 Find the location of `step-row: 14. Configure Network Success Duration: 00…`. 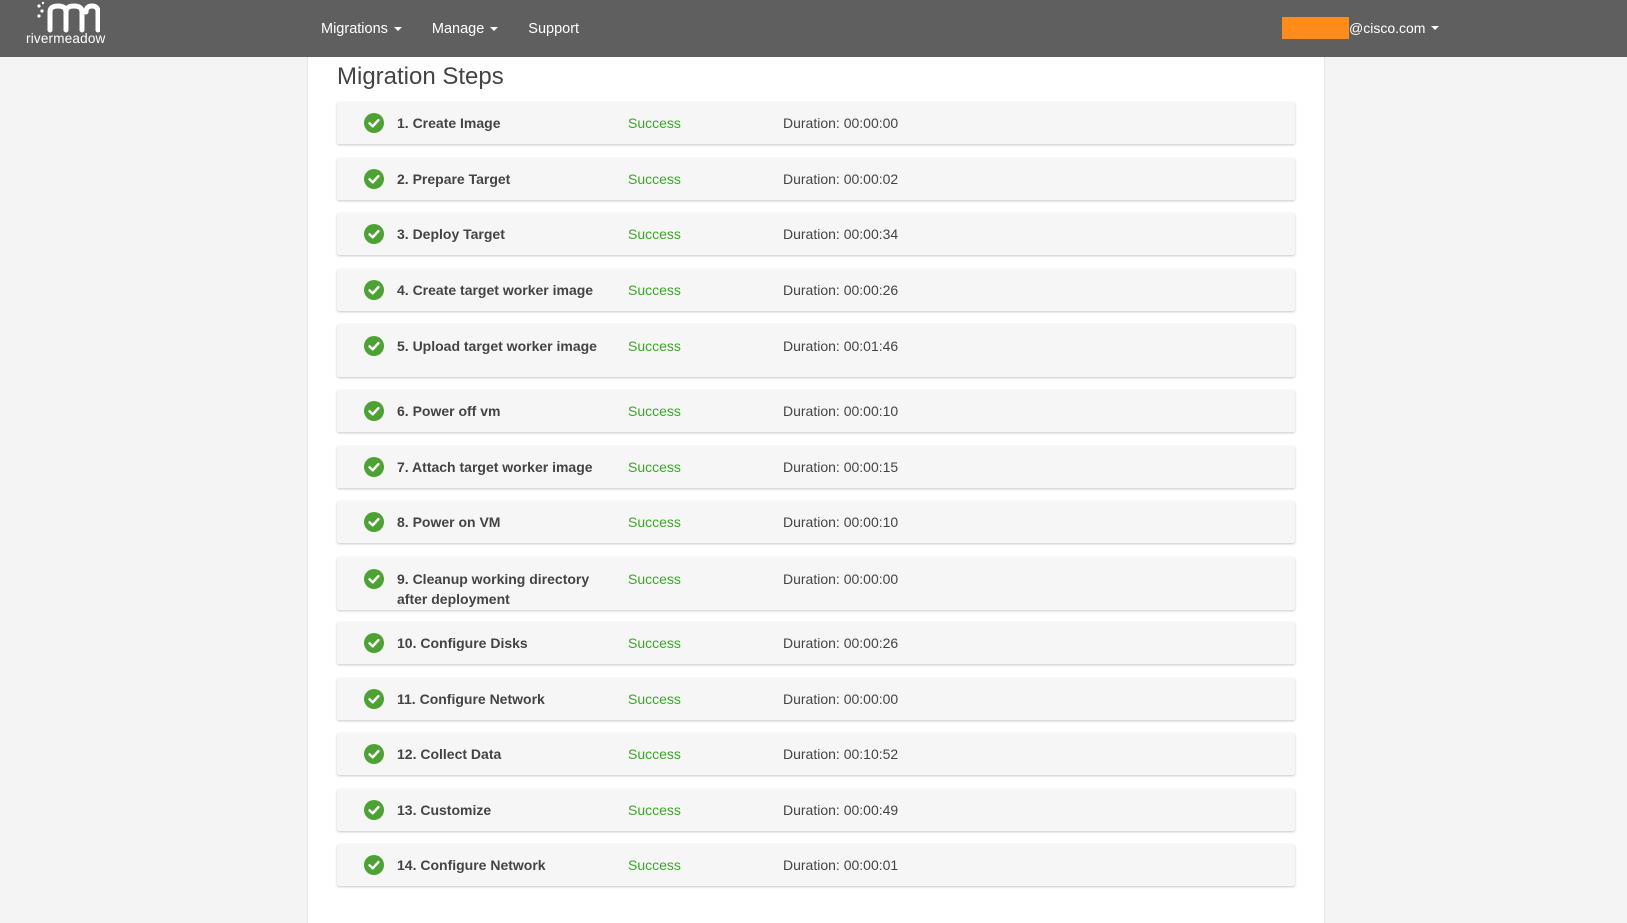

step-row: 14. Configure Network Success Duration: 00… is located at coordinates (816, 865).